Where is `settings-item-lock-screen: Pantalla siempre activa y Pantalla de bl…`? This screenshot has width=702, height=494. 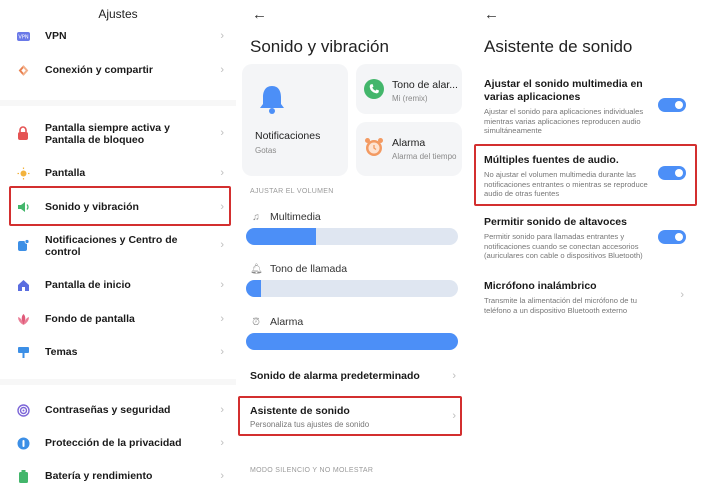
settings-item-lock-screen: Pantalla siempre activa y Pantalla de bl… is located at coordinates (118, 134).